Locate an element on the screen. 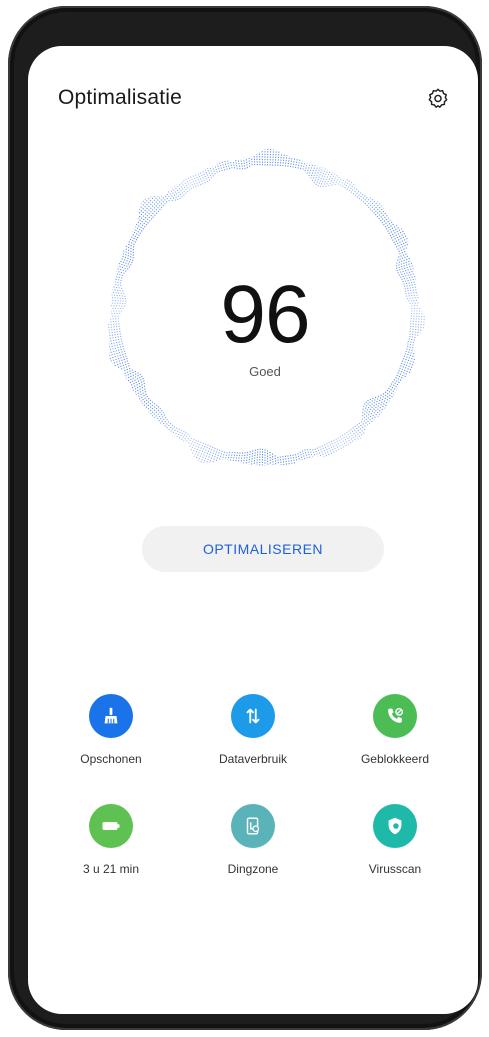 This screenshot has width=489, height=1037. optimize-button: OPTIMALISEREN is located at coordinates (263, 549).